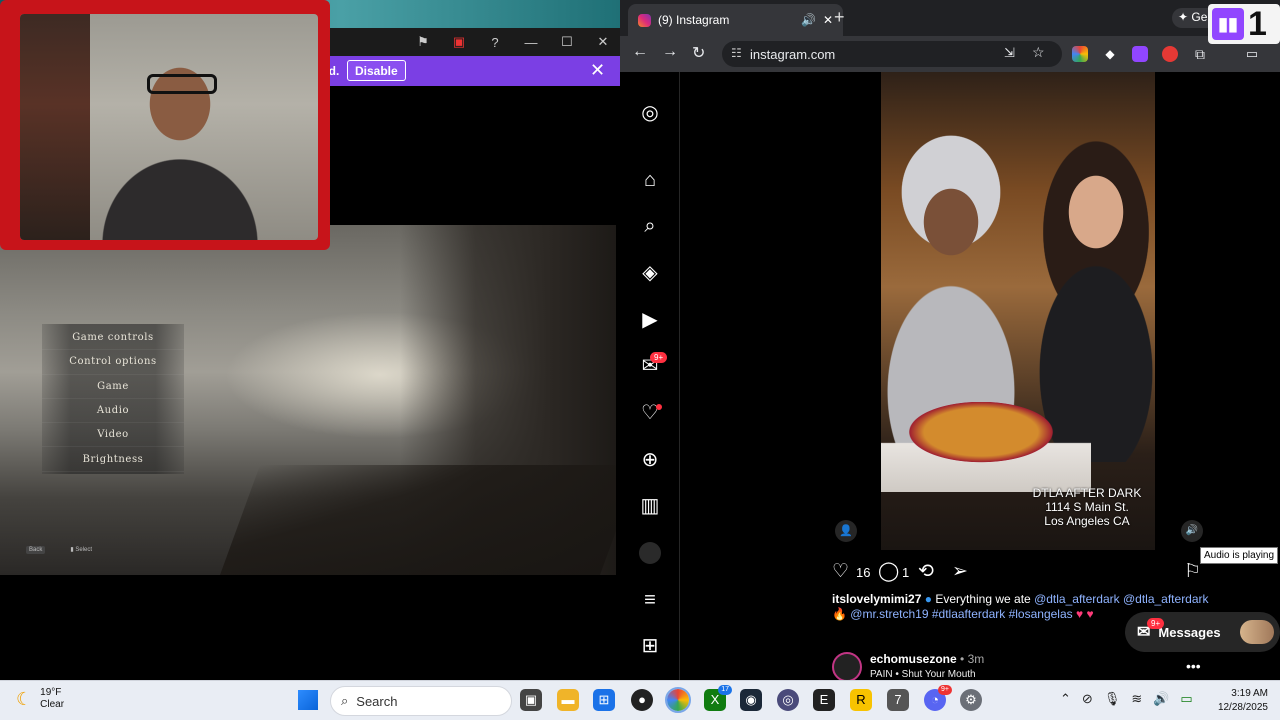 Image resolution: width=1280 pixels, height=720 pixels. I want to click on share-icon: ➢, so click(960, 571).